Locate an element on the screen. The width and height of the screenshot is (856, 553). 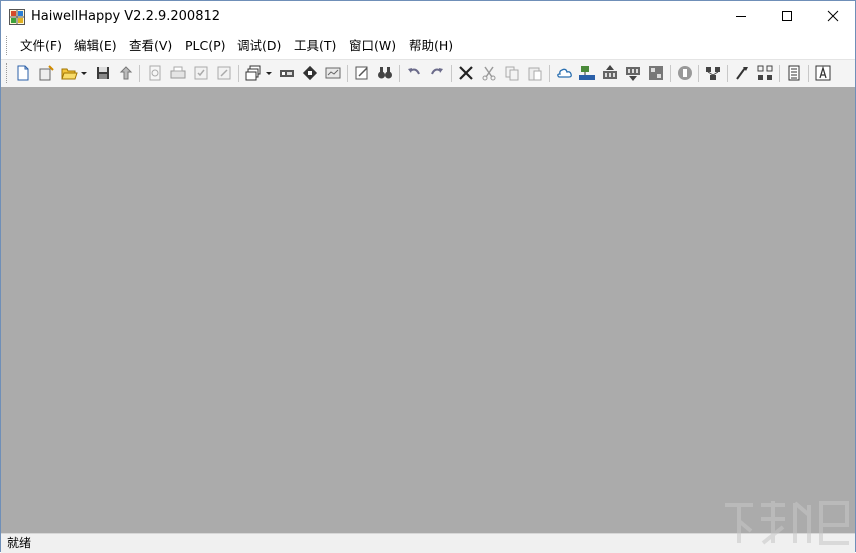
close-icon is located at coordinates (833, 16).